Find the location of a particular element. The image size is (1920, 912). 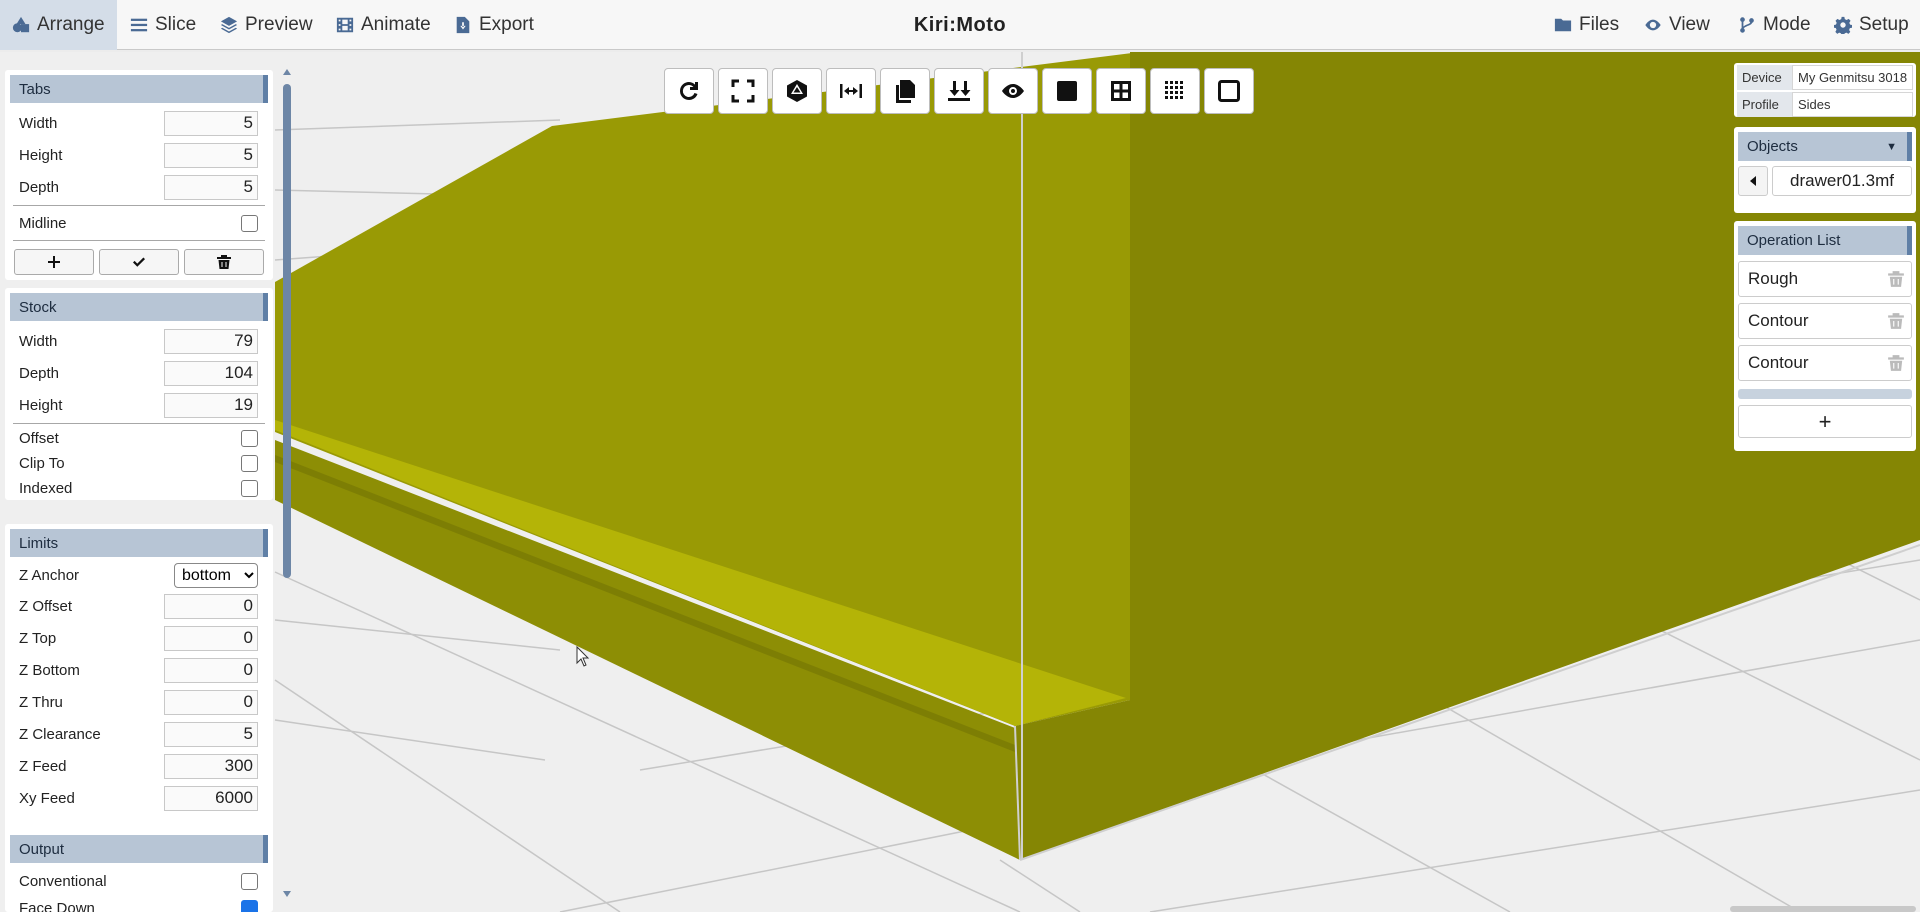

z-feed-row: Z Feed is located at coordinates (139, 766).